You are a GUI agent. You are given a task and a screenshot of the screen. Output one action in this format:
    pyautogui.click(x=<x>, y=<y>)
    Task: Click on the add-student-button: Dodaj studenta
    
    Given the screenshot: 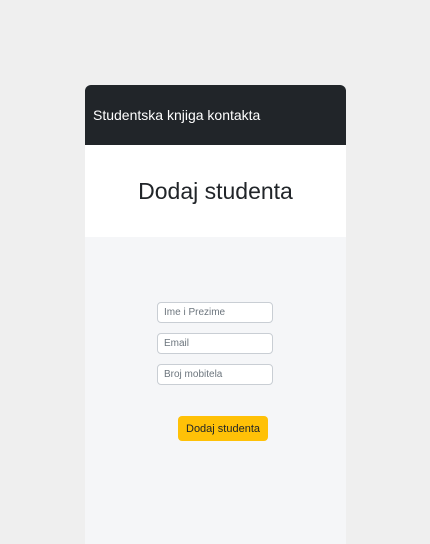 What is the action you would take?
    pyautogui.click(x=223, y=428)
    